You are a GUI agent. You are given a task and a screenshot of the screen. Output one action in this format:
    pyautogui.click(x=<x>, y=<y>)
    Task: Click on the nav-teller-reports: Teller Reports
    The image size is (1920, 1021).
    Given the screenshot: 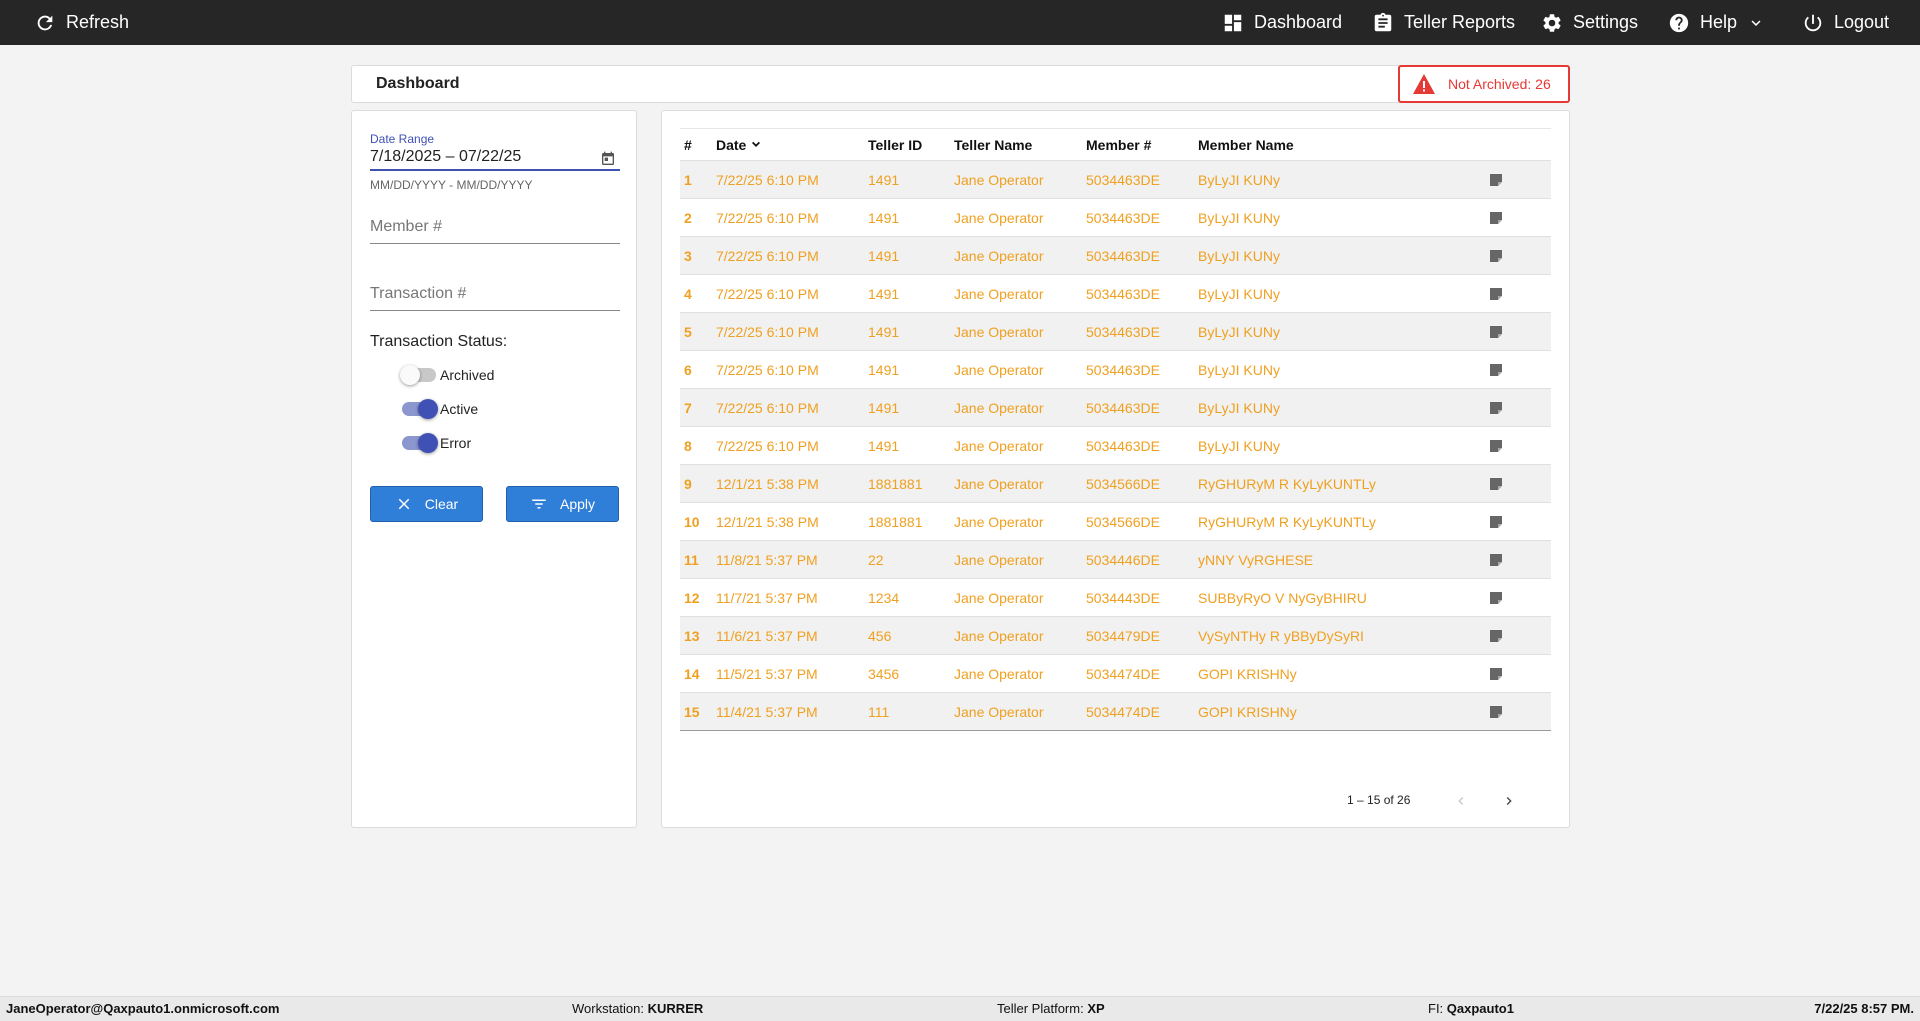 What is the action you would take?
    pyautogui.click(x=1443, y=22)
    